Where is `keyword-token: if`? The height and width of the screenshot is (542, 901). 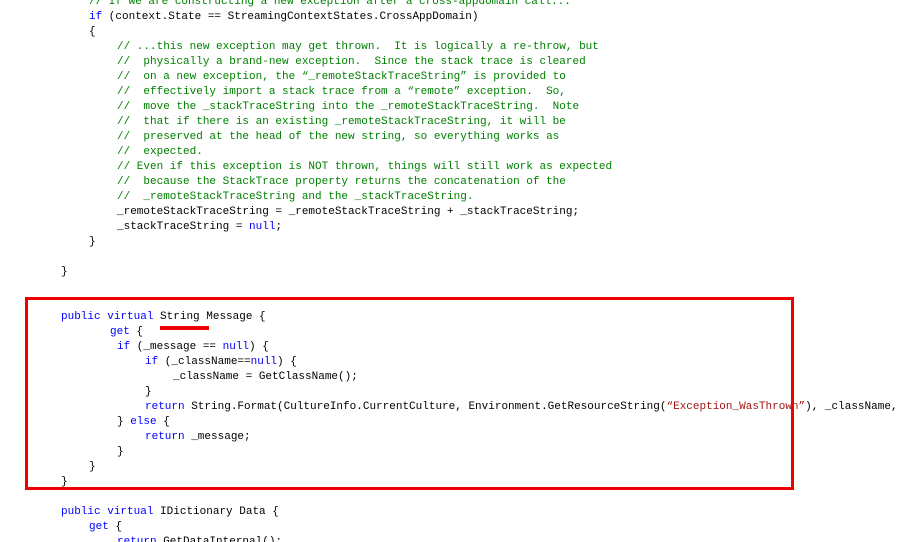 keyword-token: if is located at coordinates (96, 17).